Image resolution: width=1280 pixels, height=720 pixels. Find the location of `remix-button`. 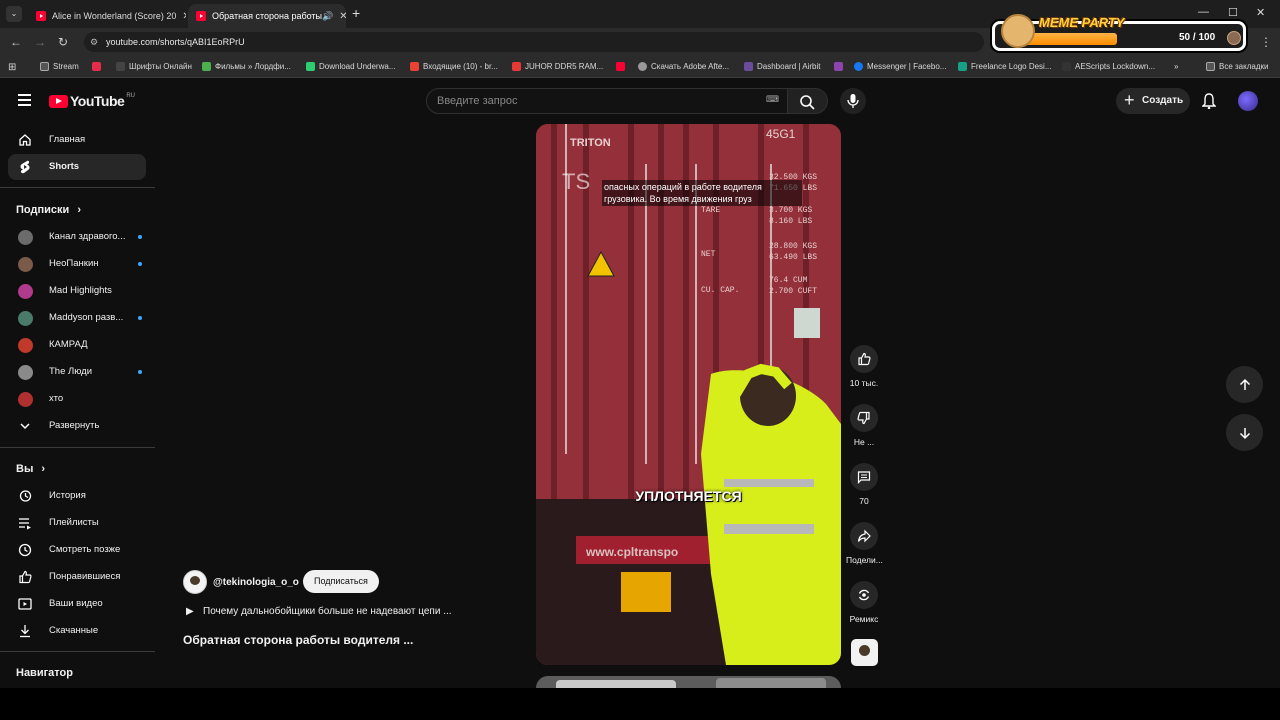

remix-button is located at coordinates (864, 595).